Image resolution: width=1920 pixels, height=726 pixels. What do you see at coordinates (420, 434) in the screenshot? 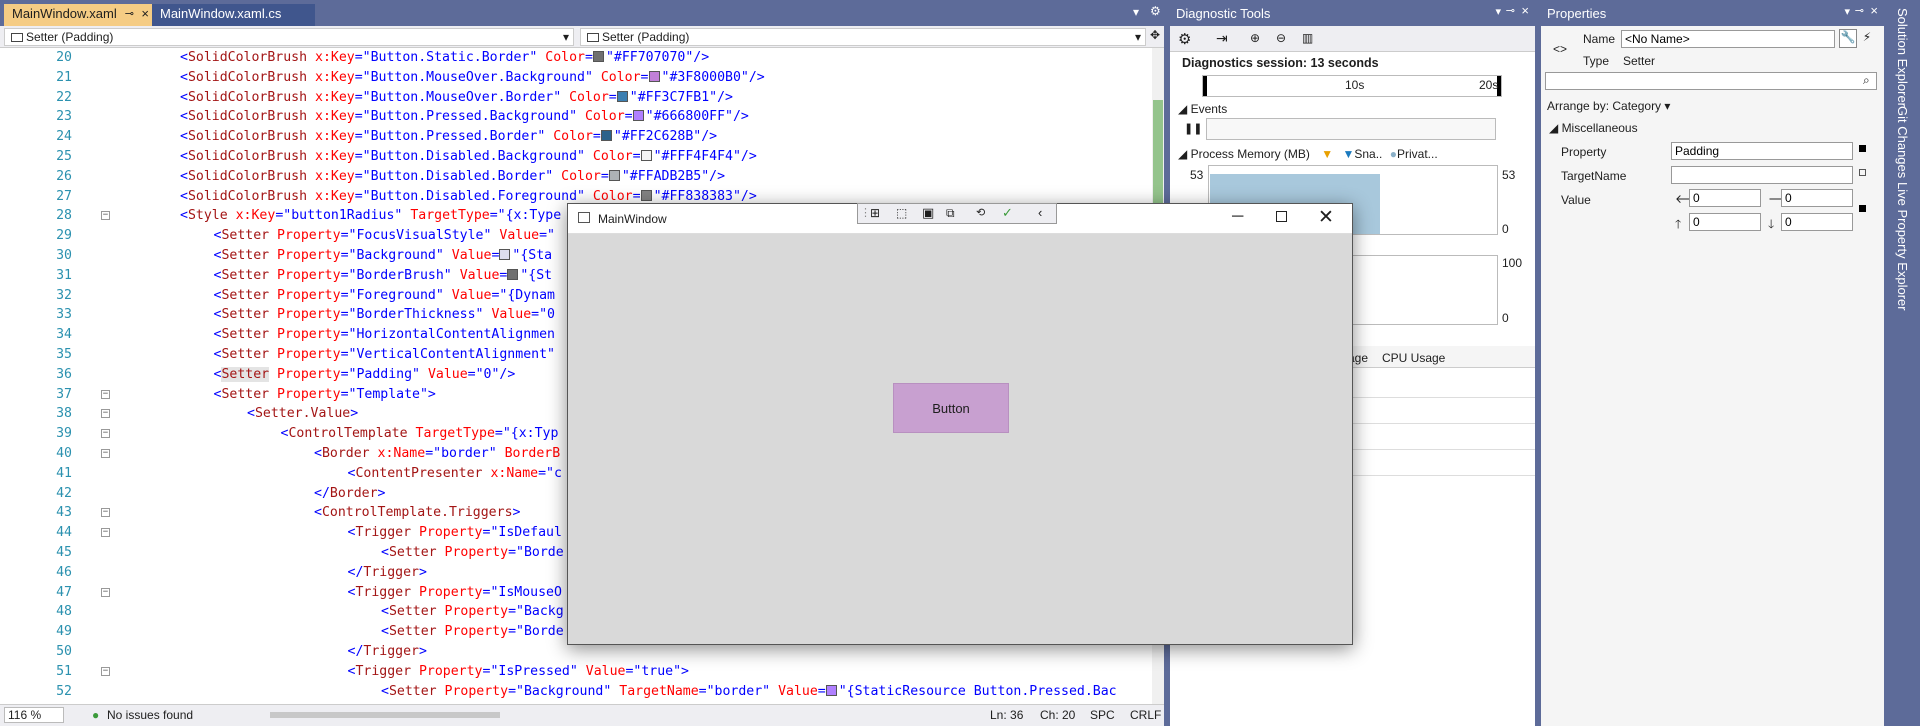
I see `code-line: <ControlTemplate TargetType="{x:Typ` at bounding box center [420, 434].